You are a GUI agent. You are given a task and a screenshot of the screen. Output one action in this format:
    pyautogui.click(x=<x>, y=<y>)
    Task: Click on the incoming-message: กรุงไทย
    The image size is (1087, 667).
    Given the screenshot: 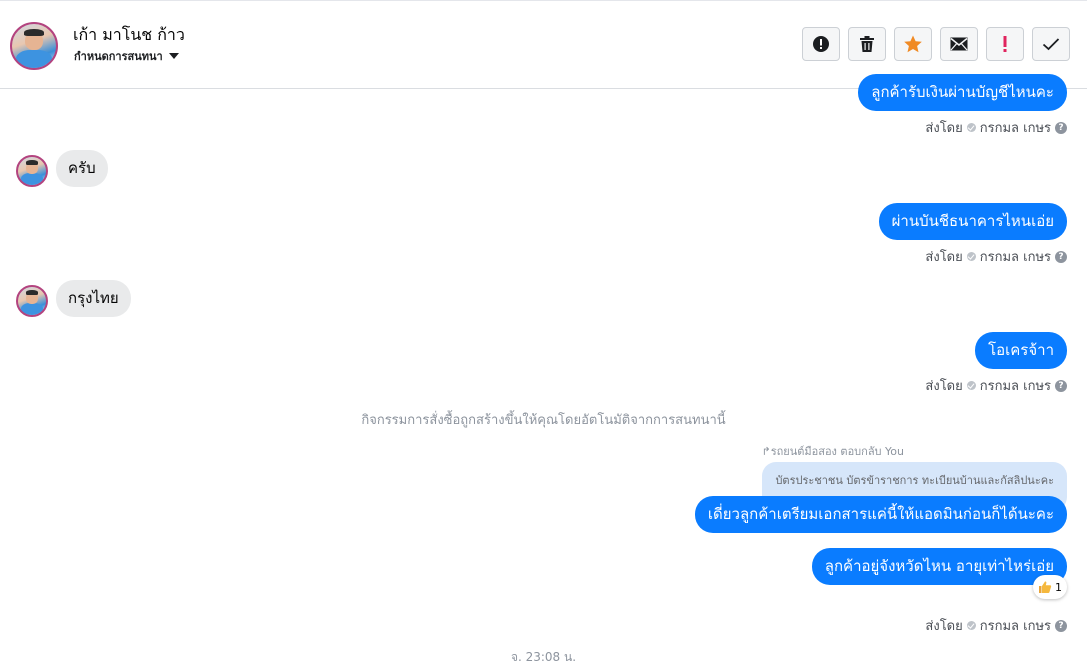 What is the action you would take?
    pyautogui.click(x=93, y=298)
    